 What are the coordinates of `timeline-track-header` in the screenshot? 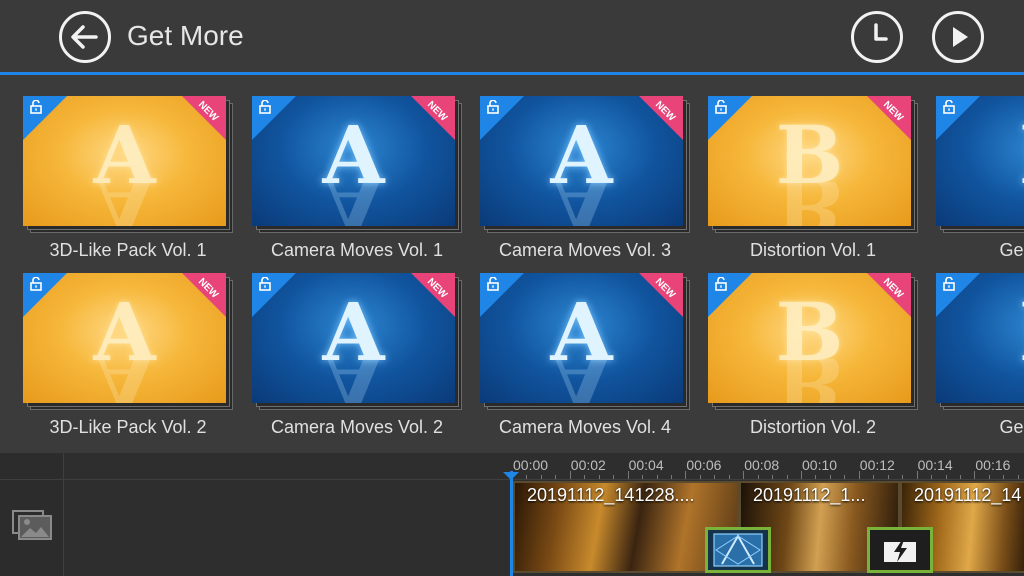 It's located at (32, 514).